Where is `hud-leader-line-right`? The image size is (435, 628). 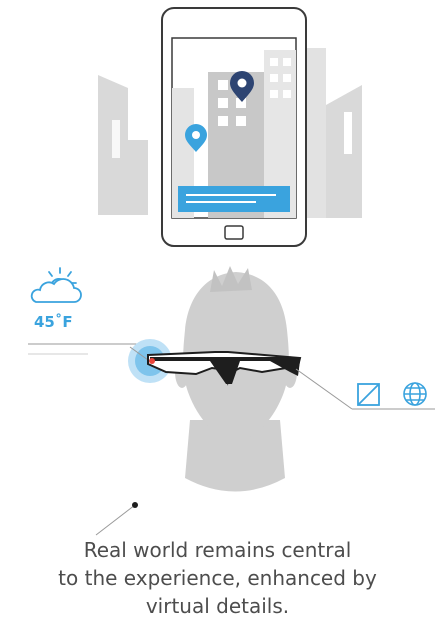 hud-leader-line-right is located at coordinates (324, 389).